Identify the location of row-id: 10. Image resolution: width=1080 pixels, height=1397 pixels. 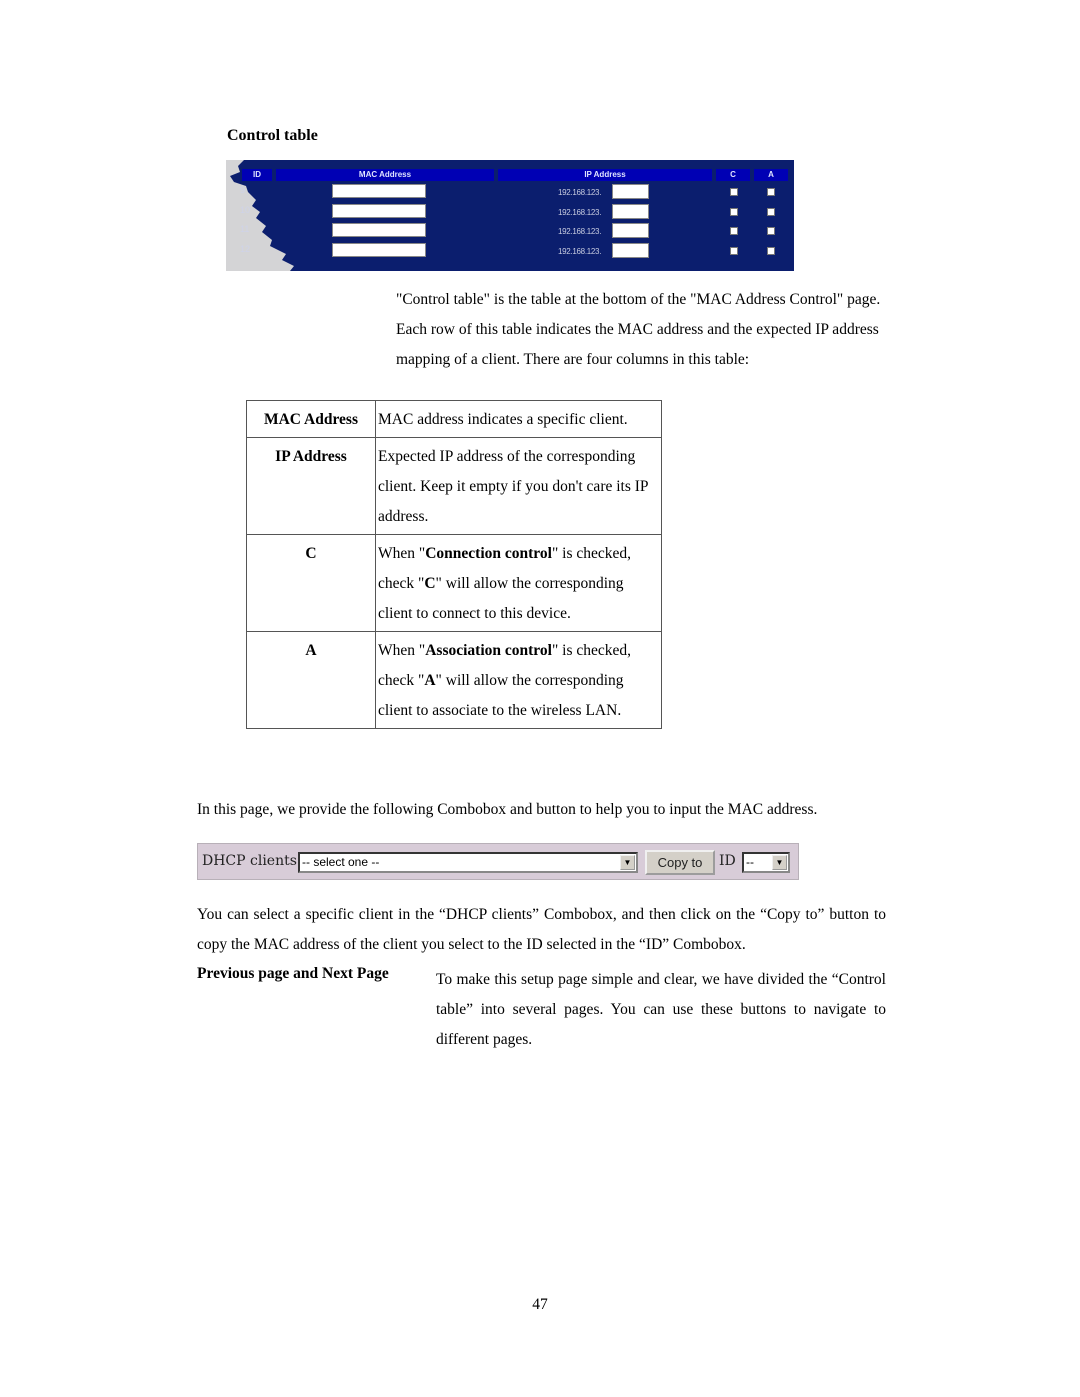
(245, 210).